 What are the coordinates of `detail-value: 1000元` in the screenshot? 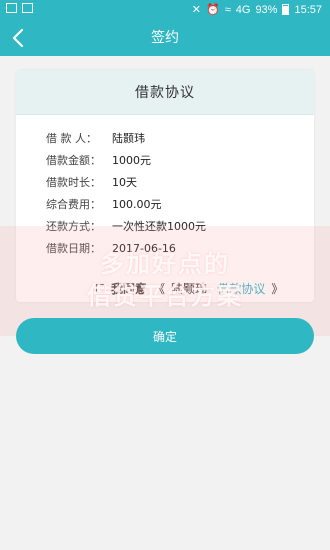 It's located at (131, 160).